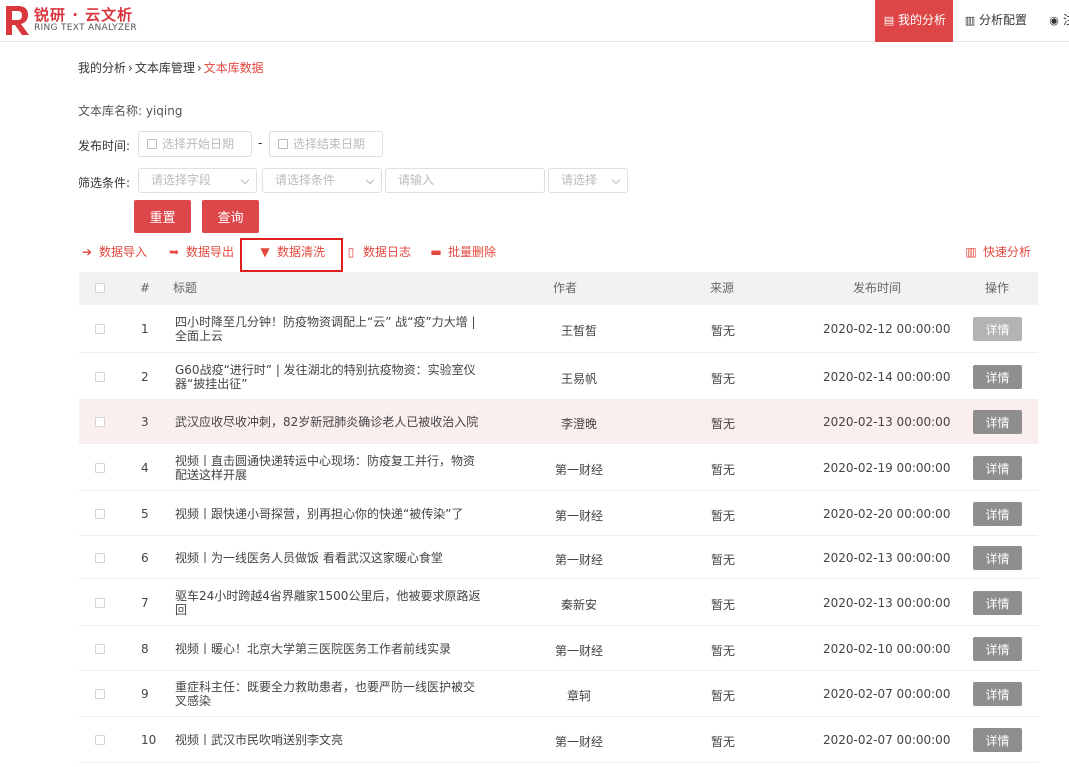 This screenshot has width=1069, height=767. What do you see at coordinates (197, 180) in the screenshot?
I see `field-select: 请选择字段` at bounding box center [197, 180].